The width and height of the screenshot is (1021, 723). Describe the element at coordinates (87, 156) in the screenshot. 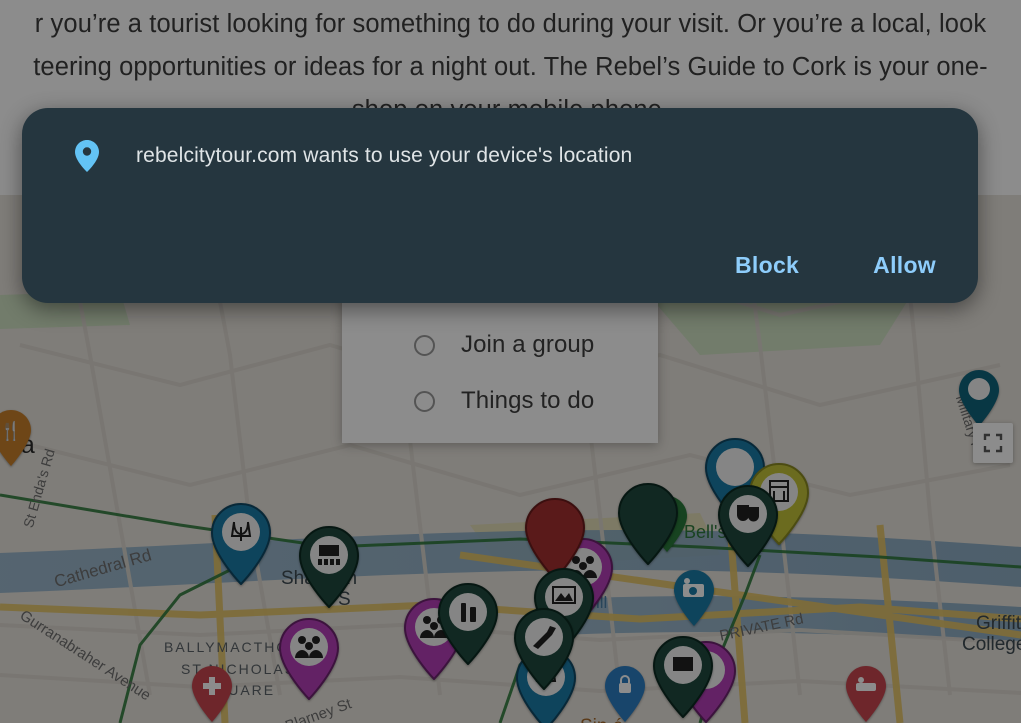

I see `location-pin-icon` at that location.